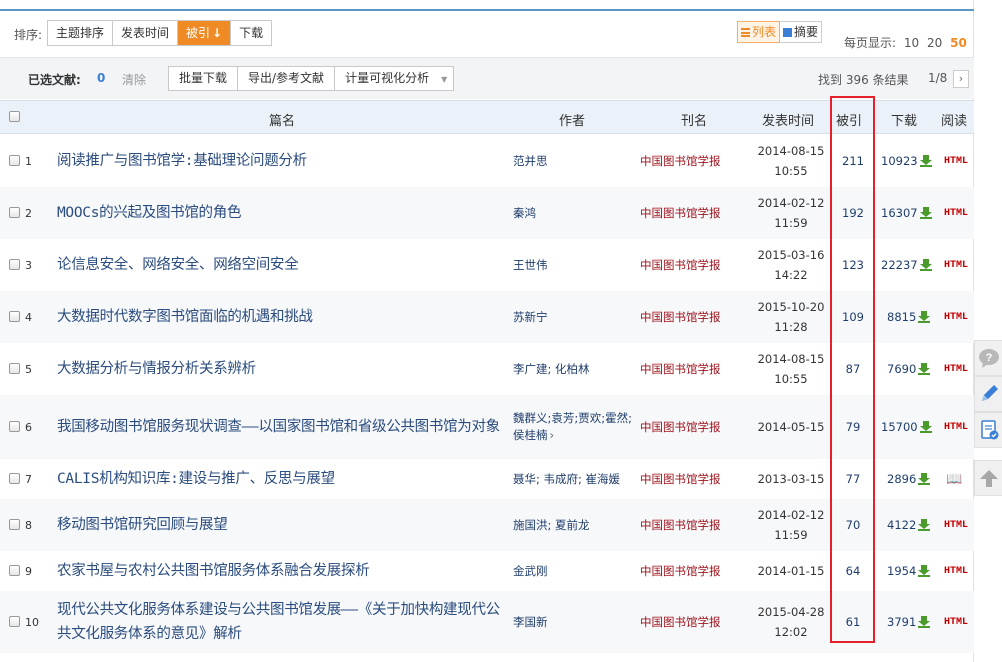 This screenshot has width=1002, height=662. Describe the element at coordinates (575, 427) in the screenshot. I see `author-link: 魏群义;袁芳;贾欢;霍然;侯桂楠 ›` at that location.